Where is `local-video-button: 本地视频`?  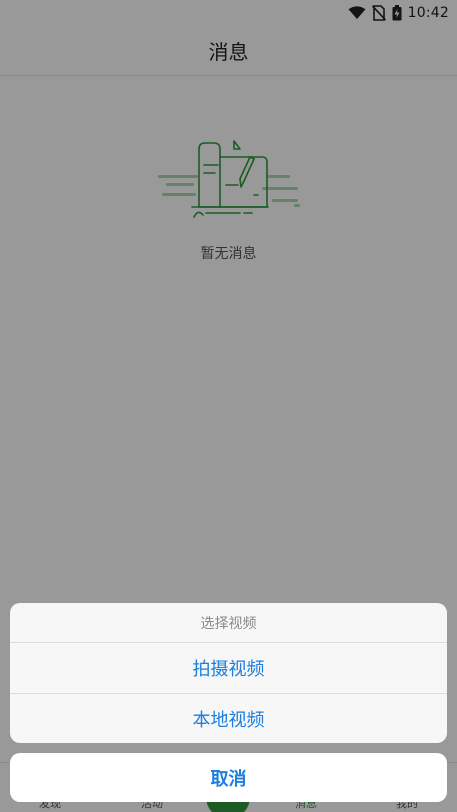
local-video-button: 本地视频 is located at coordinates (228, 718).